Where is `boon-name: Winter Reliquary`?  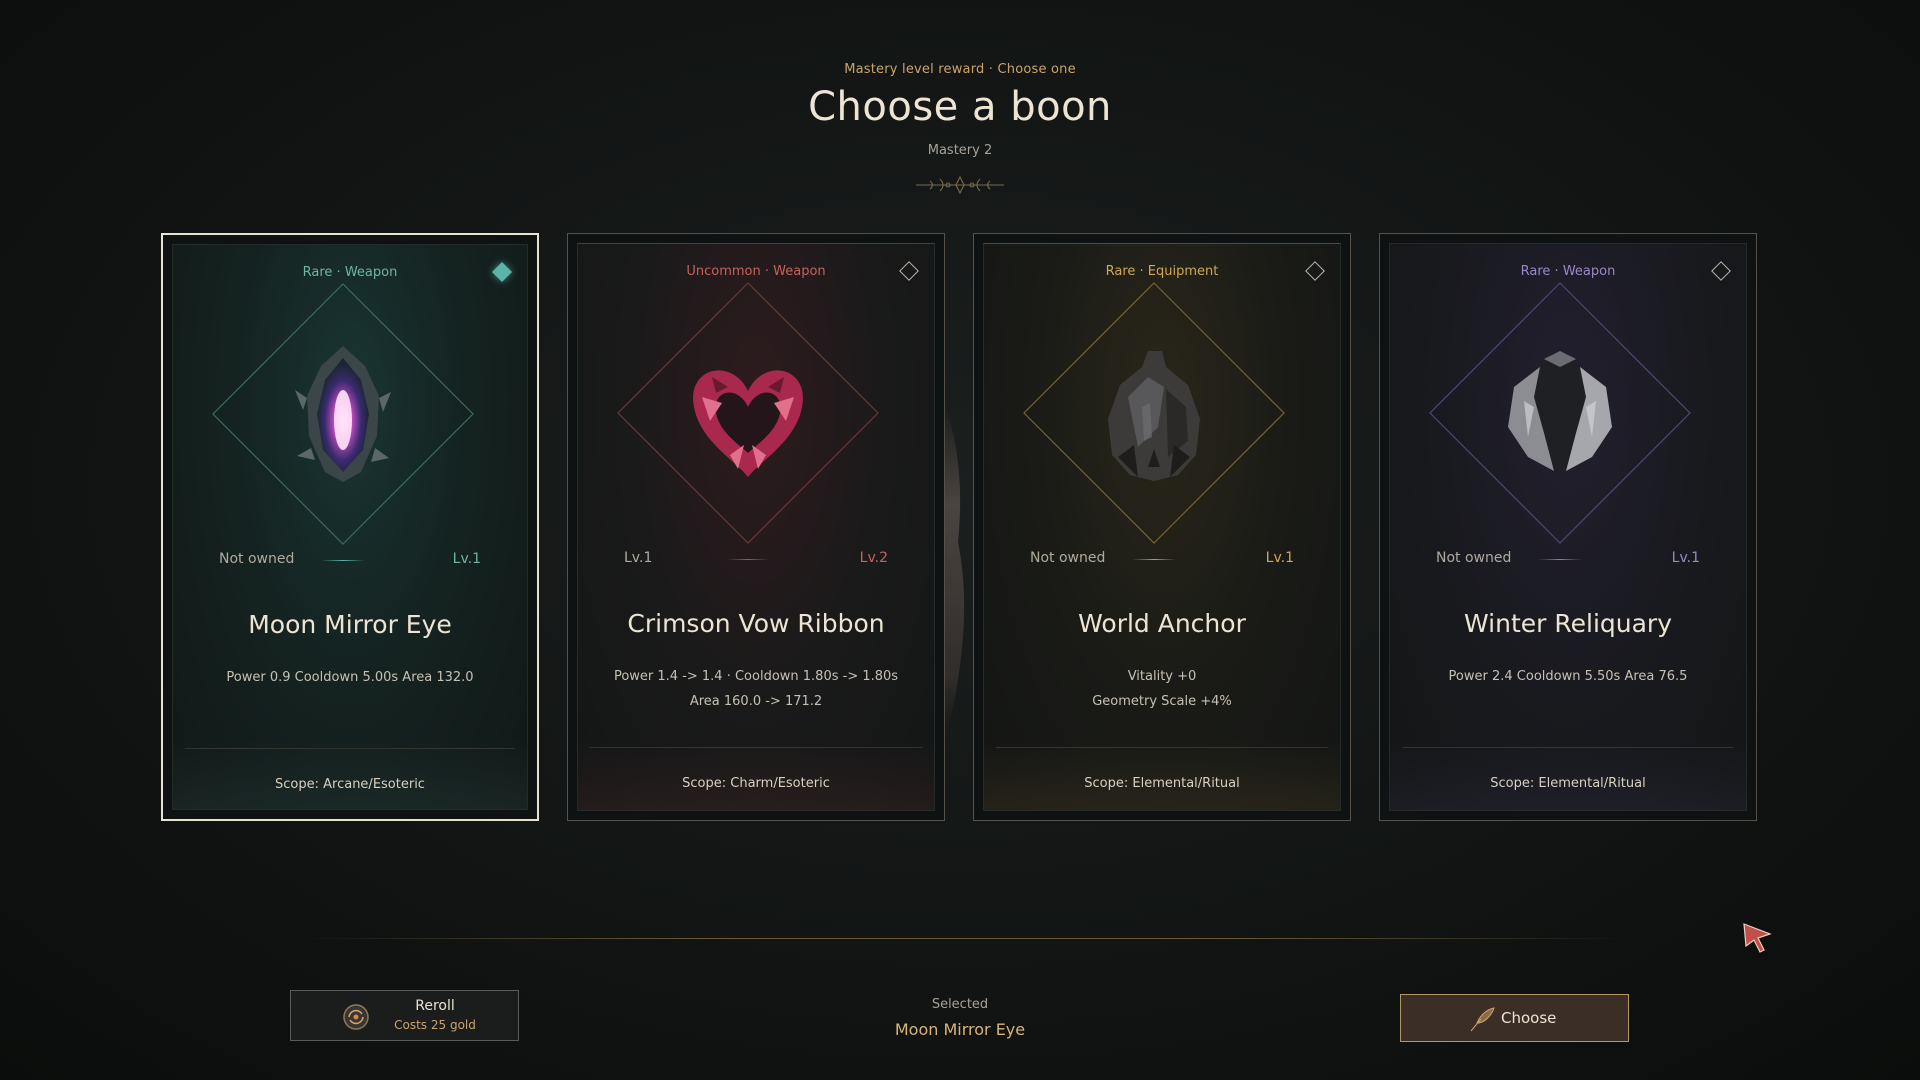 boon-name: Winter Reliquary is located at coordinates (1568, 623).